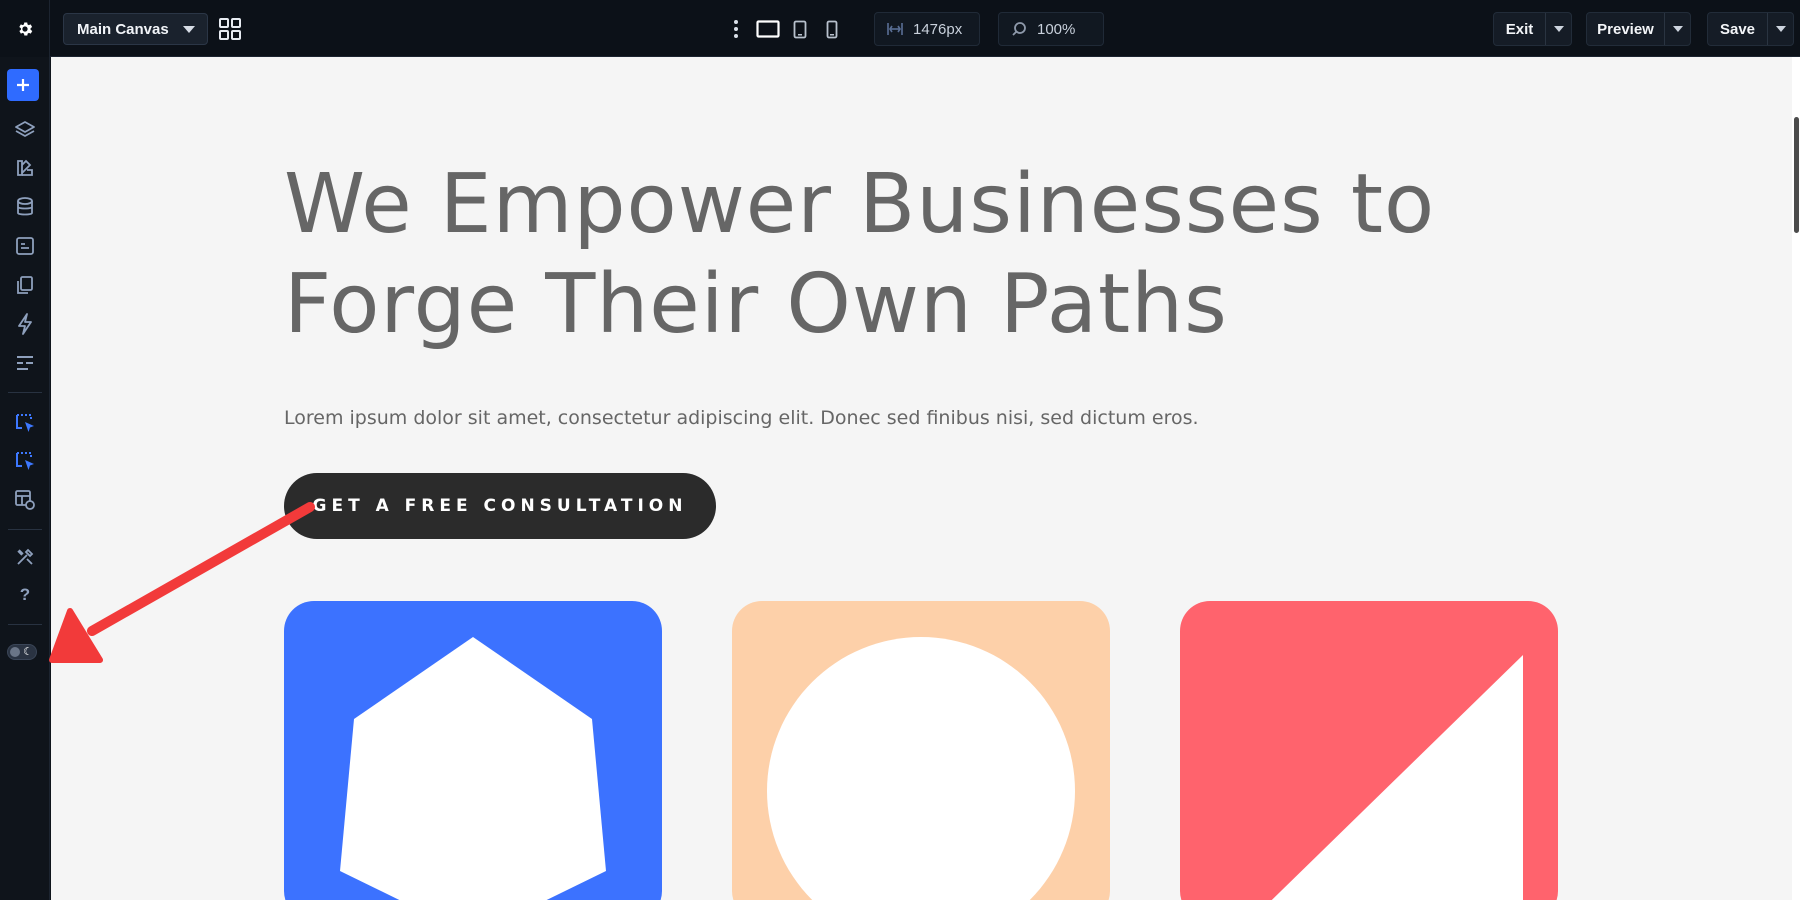 The height and width of the screenshot is (900, 1800). What do you see at coordinates (895, 29) in the screenshot?
I see `width-arrows-icon` at bounding box center [895, 29].